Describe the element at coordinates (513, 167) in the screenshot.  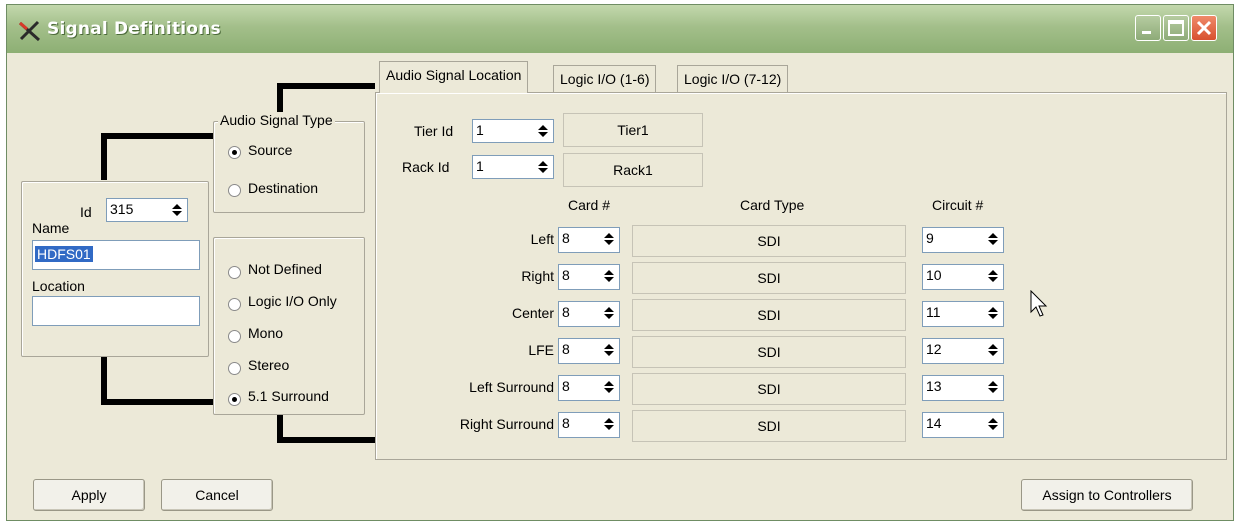
I see `rack-id-spinner: 1` at that location.